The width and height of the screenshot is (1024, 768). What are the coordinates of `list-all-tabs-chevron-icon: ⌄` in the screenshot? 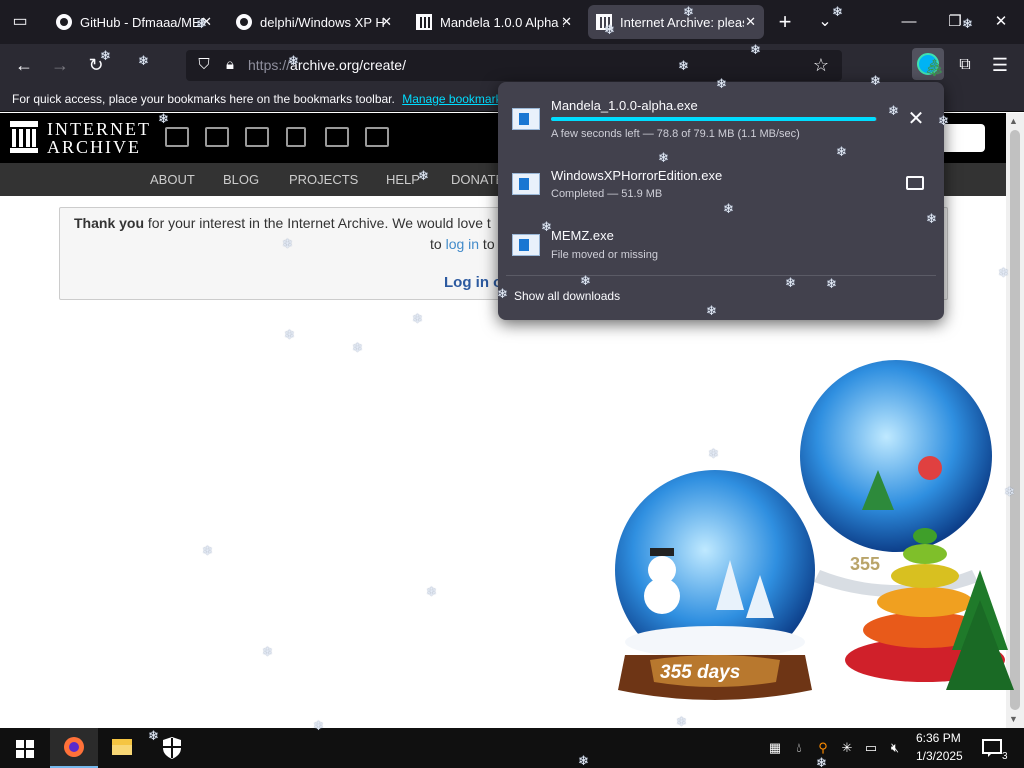 It's located at (825, 22).